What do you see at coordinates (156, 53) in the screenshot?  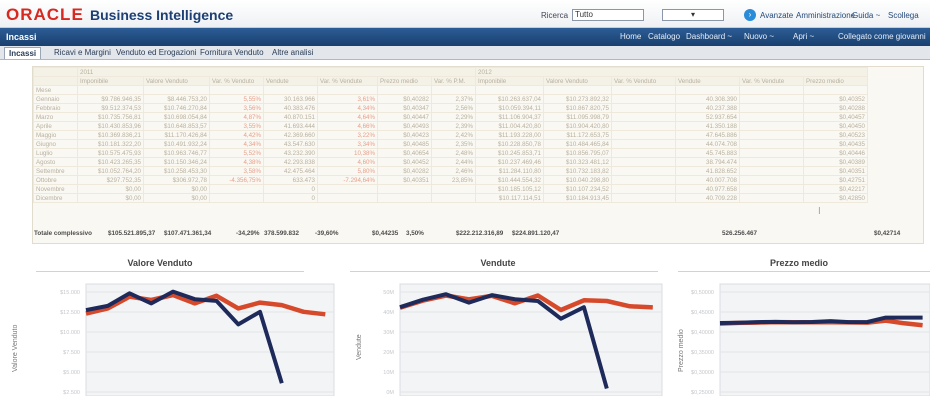 I see `tab-venduto-erogazioni: Venduto ed Erogazioni` at bounding box center [156, 53].